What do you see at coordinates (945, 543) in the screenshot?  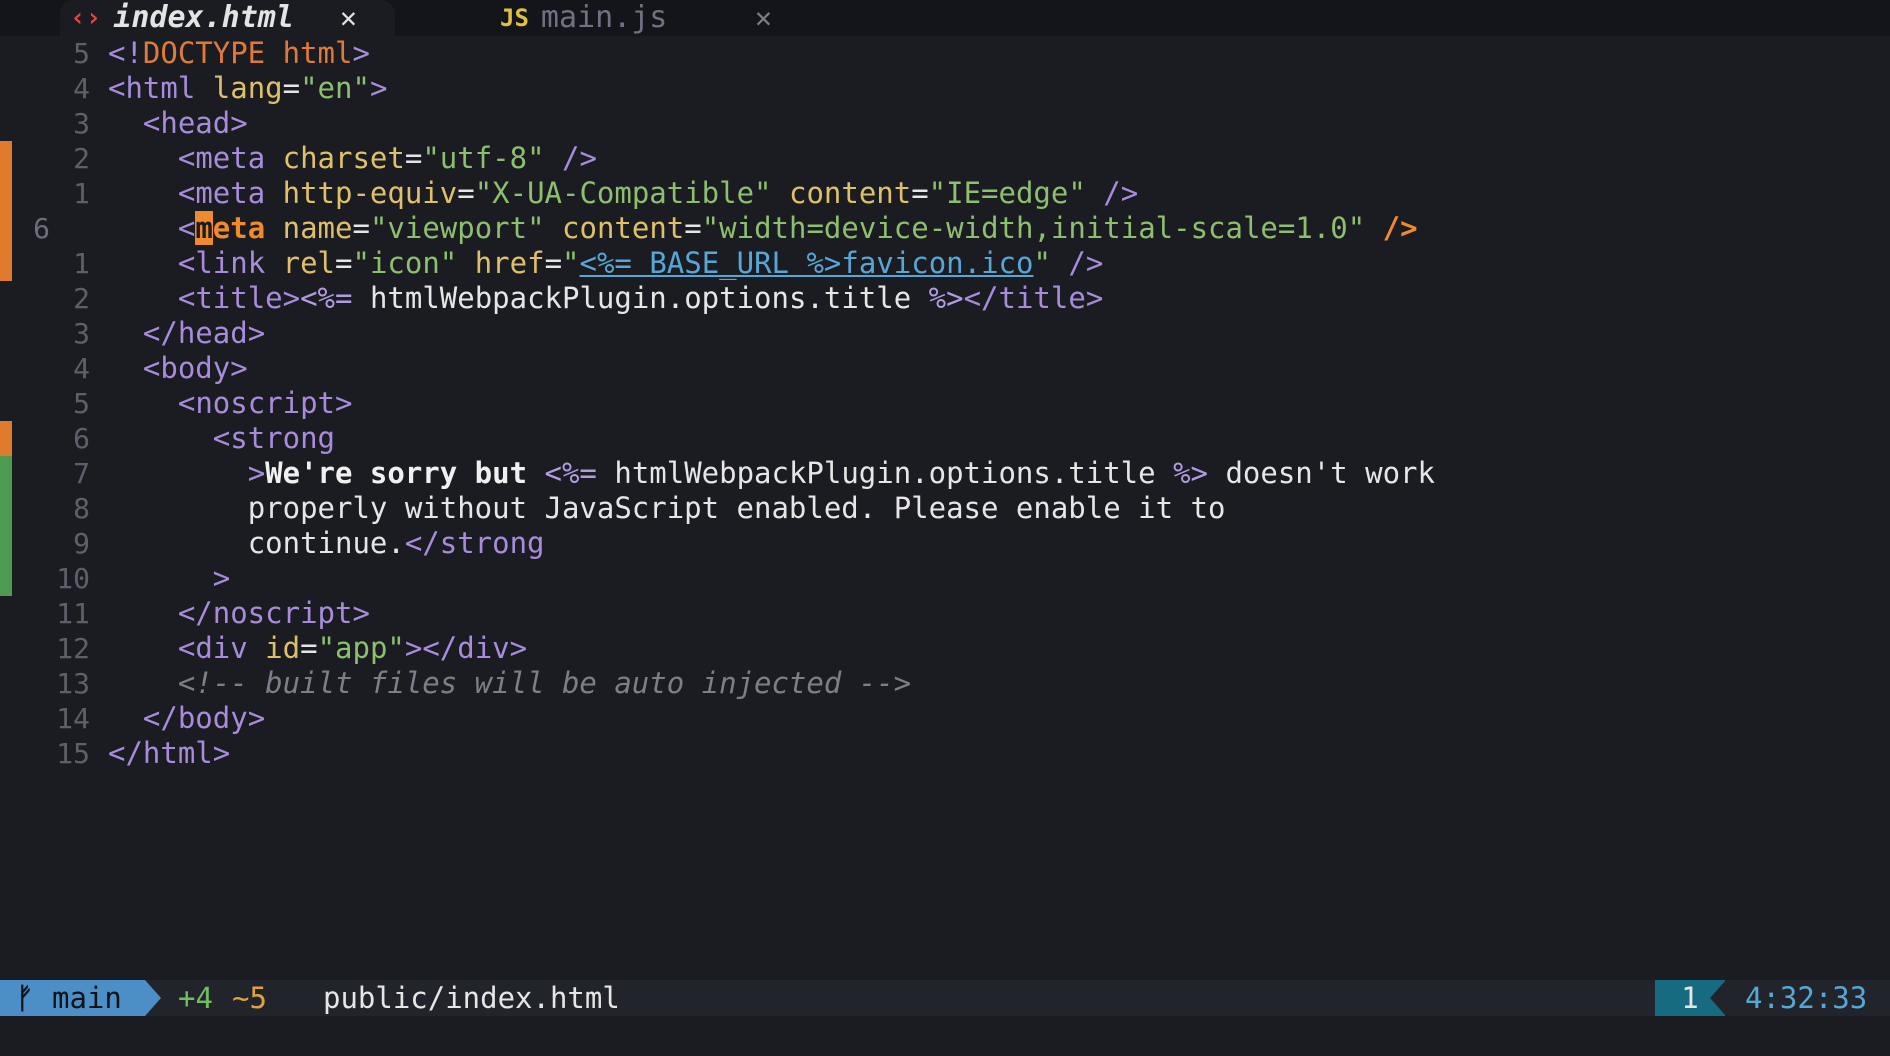 I see `code-line: 9 continue.</strong` at bounding box center [945, 543].